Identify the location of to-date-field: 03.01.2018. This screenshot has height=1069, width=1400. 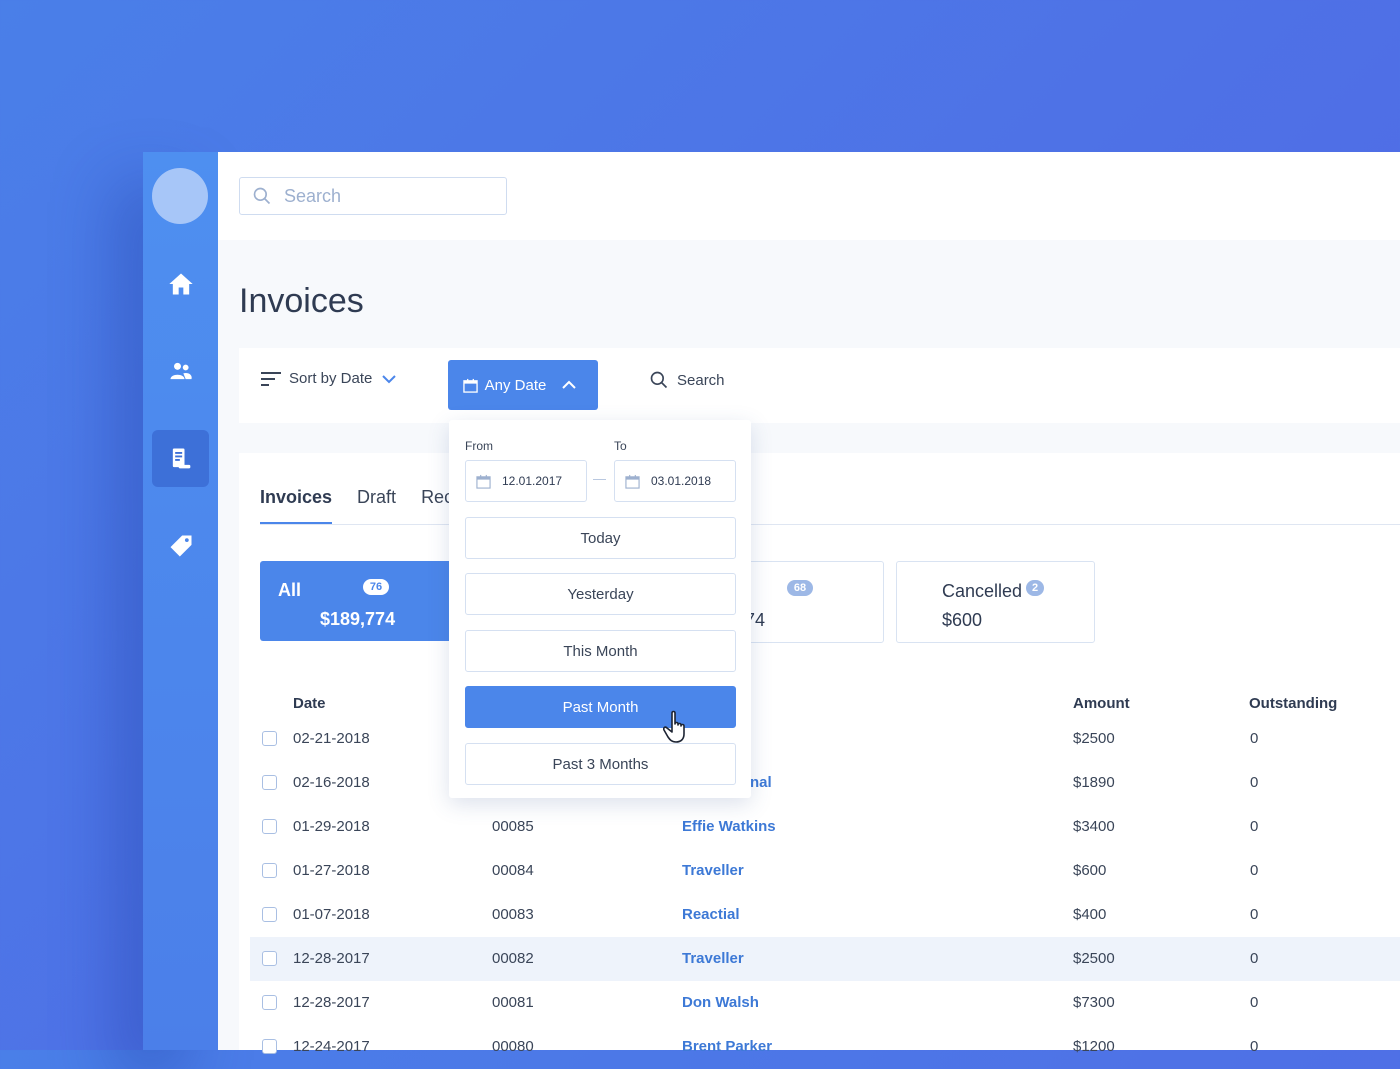
(675, 481).